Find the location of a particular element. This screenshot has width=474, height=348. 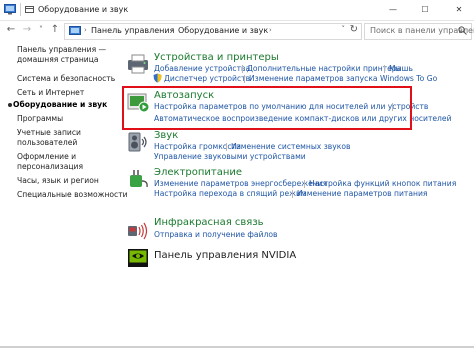

speaker-icon is located at coordinates (138, 142).